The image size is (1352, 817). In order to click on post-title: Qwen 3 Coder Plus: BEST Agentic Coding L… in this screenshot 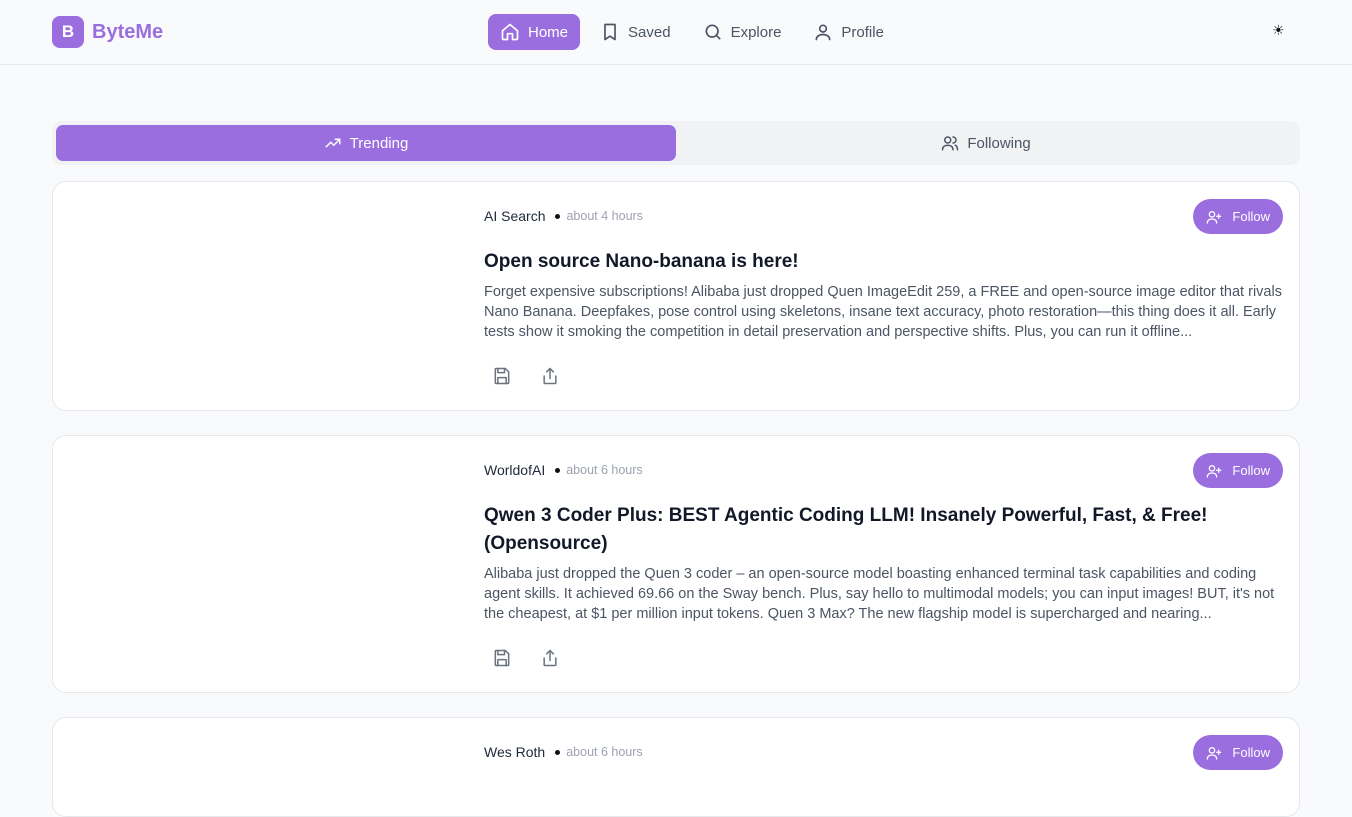, I will do `click(883, 530)`.